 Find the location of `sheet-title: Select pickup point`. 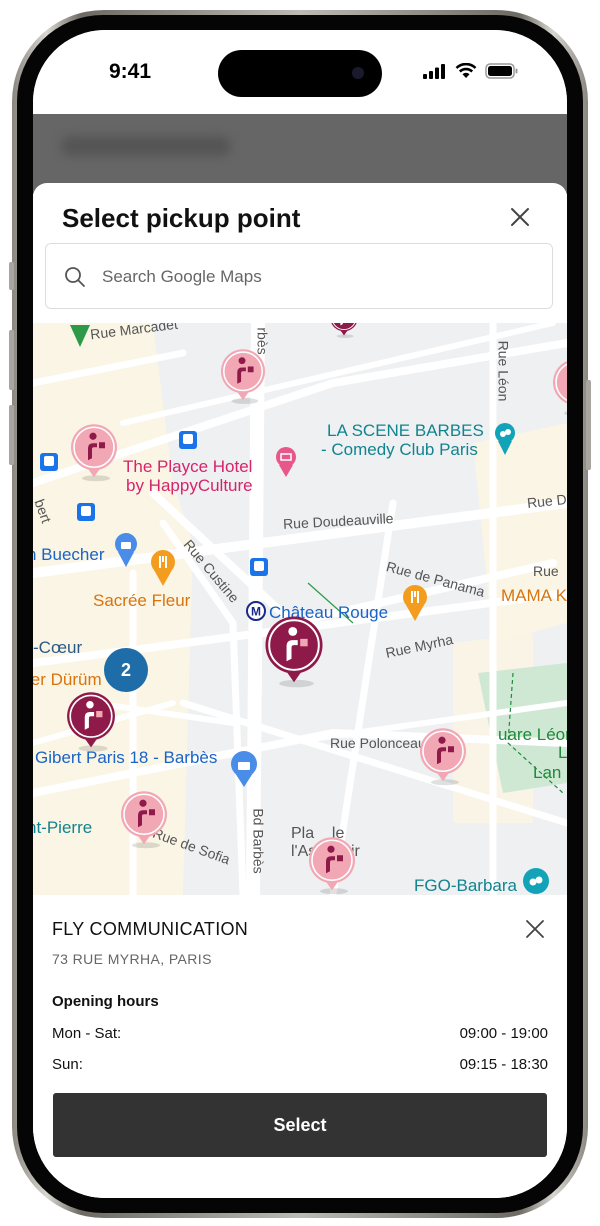

sheet-title: Select pickup point is located at coordinates (181, 218).